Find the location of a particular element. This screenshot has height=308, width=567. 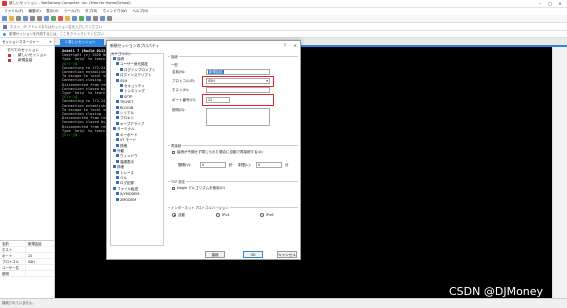

fullscreen-icon is located at coordinates (74, 18).